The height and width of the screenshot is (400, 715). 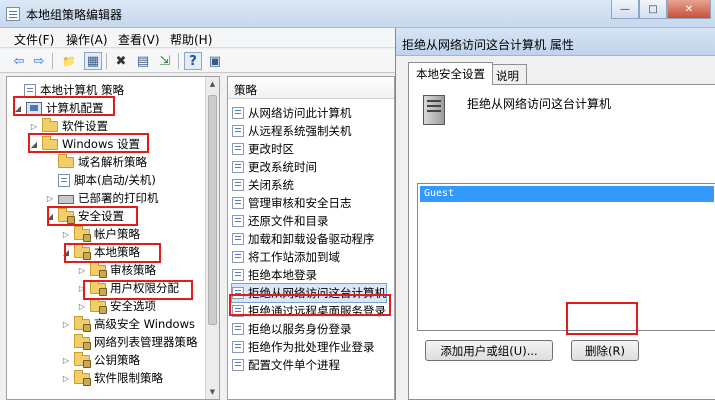 What do you see at coordinates (117, 360) in the screenshot?
I see `tree-node-label: 公钥策略` at bounding box center [117, 360].